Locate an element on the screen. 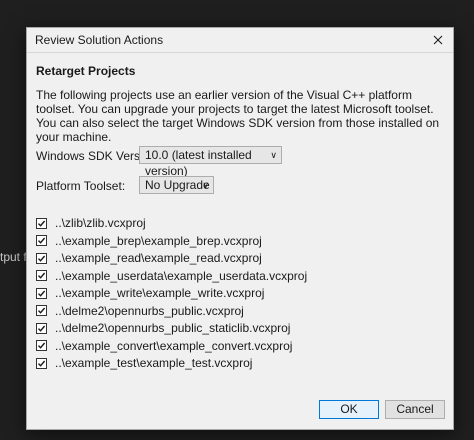  cancel-button: Cancel is located at coordinates (415, 409).